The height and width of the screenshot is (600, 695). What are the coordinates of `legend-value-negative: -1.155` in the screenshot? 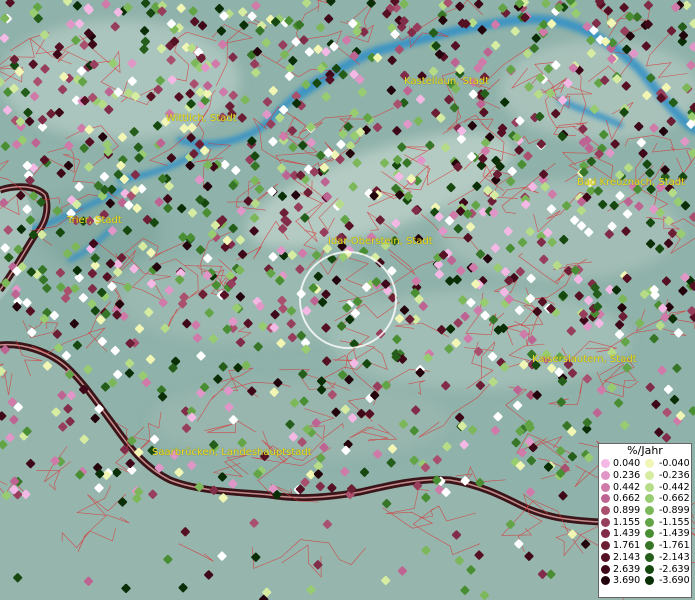 It's located at (674, 522).